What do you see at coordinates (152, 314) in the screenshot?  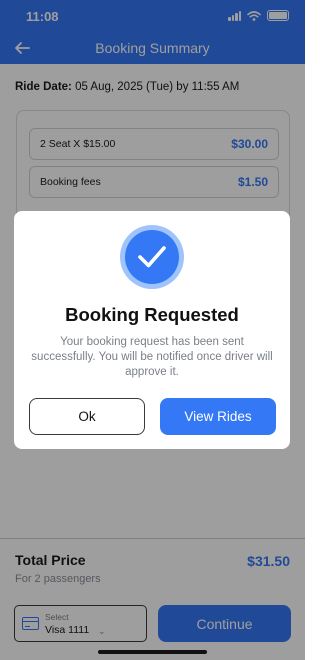 I see `dialog-title: Booking Requested` at bounding box center [152, 314].